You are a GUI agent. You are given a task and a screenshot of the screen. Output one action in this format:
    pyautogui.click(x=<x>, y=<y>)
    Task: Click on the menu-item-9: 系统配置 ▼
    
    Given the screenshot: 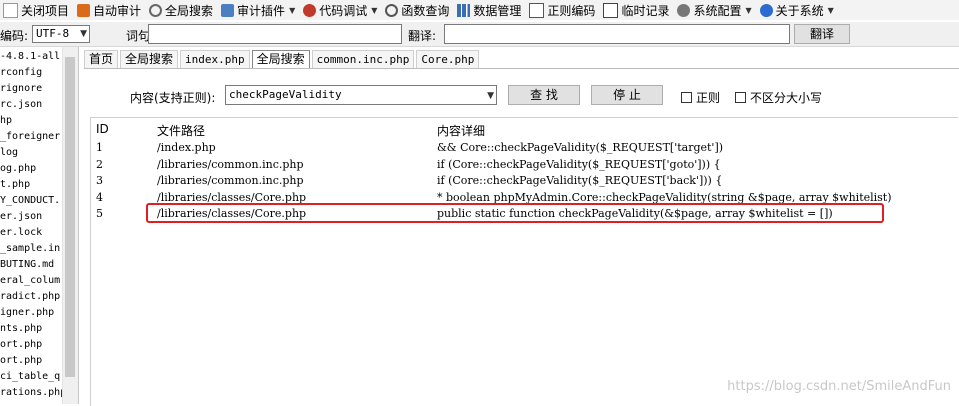 What is the action you would take?
    pyautogui.click(x=715, y=10)
    